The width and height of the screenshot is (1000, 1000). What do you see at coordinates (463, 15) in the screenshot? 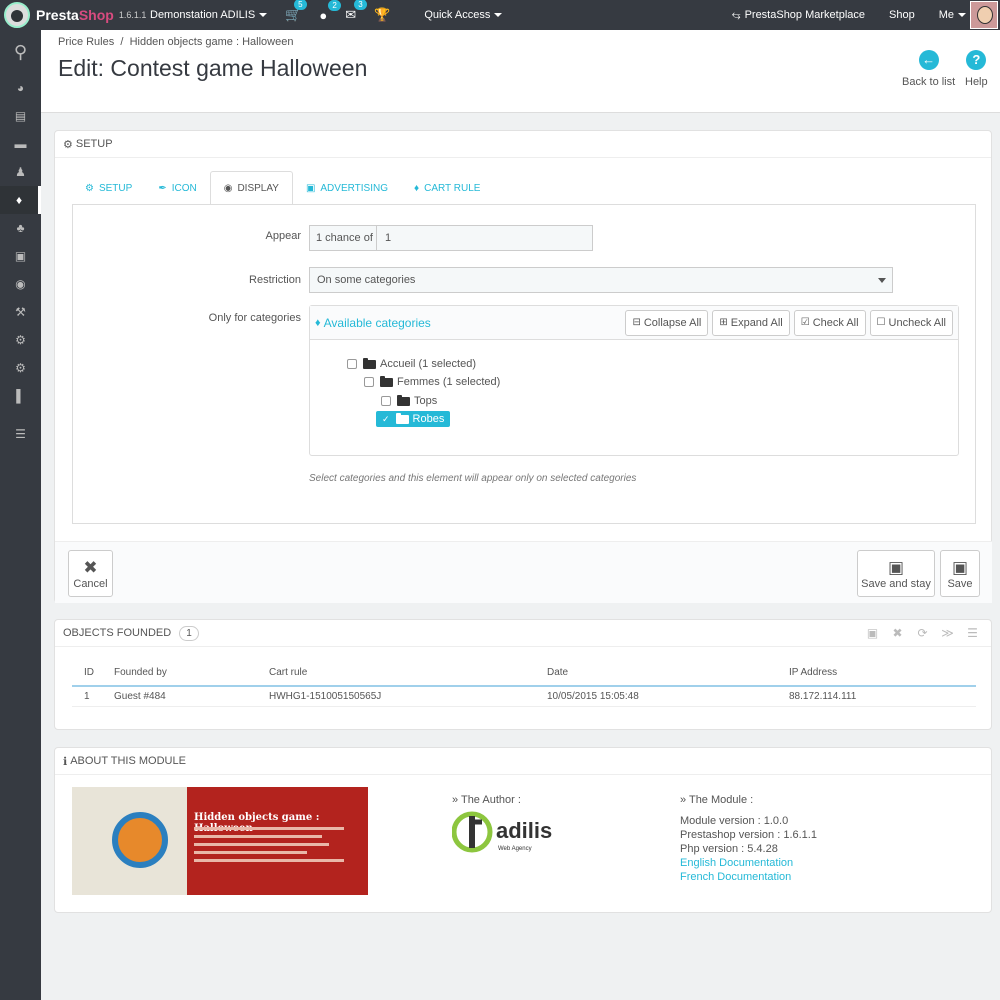
I see `quick-access-menu: Quick Access` at bounding box center [463, 15].